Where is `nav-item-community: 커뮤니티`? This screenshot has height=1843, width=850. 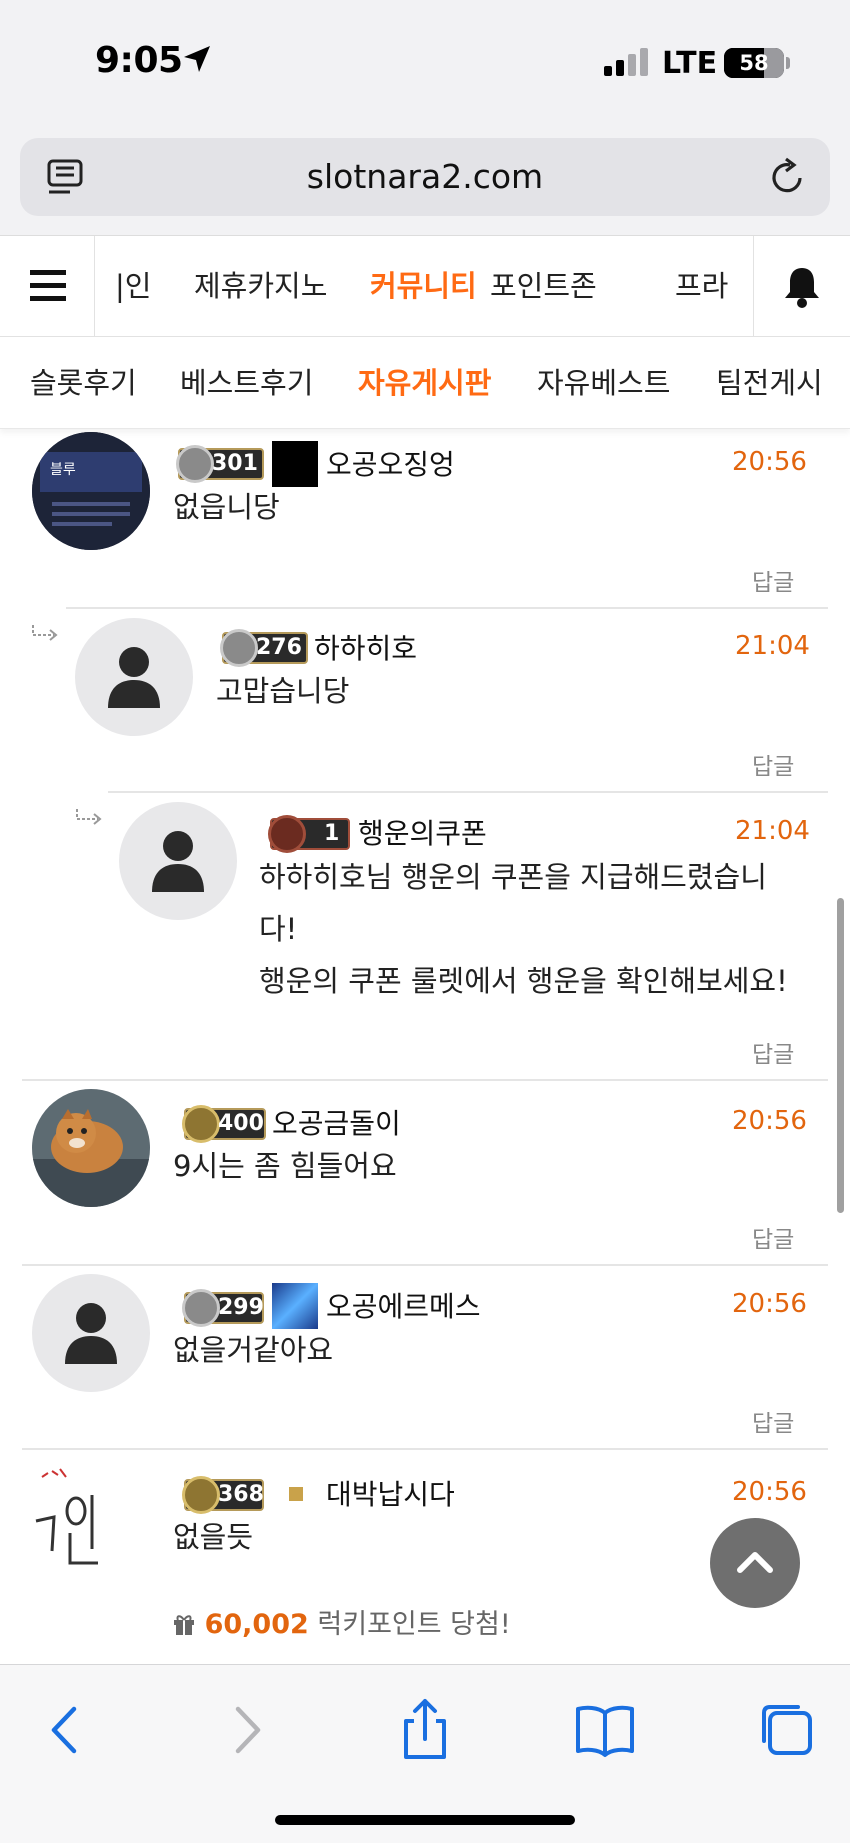
nav-item-community: 커뮤니티 is located at coordinates (423, 286).